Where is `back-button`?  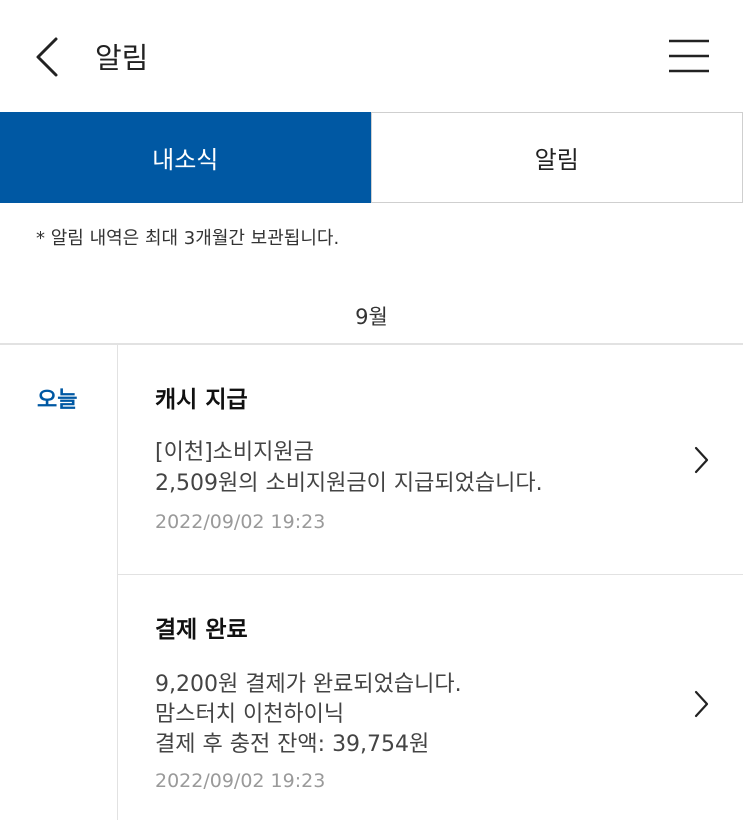 back-button is located at coordinates (49, 57).